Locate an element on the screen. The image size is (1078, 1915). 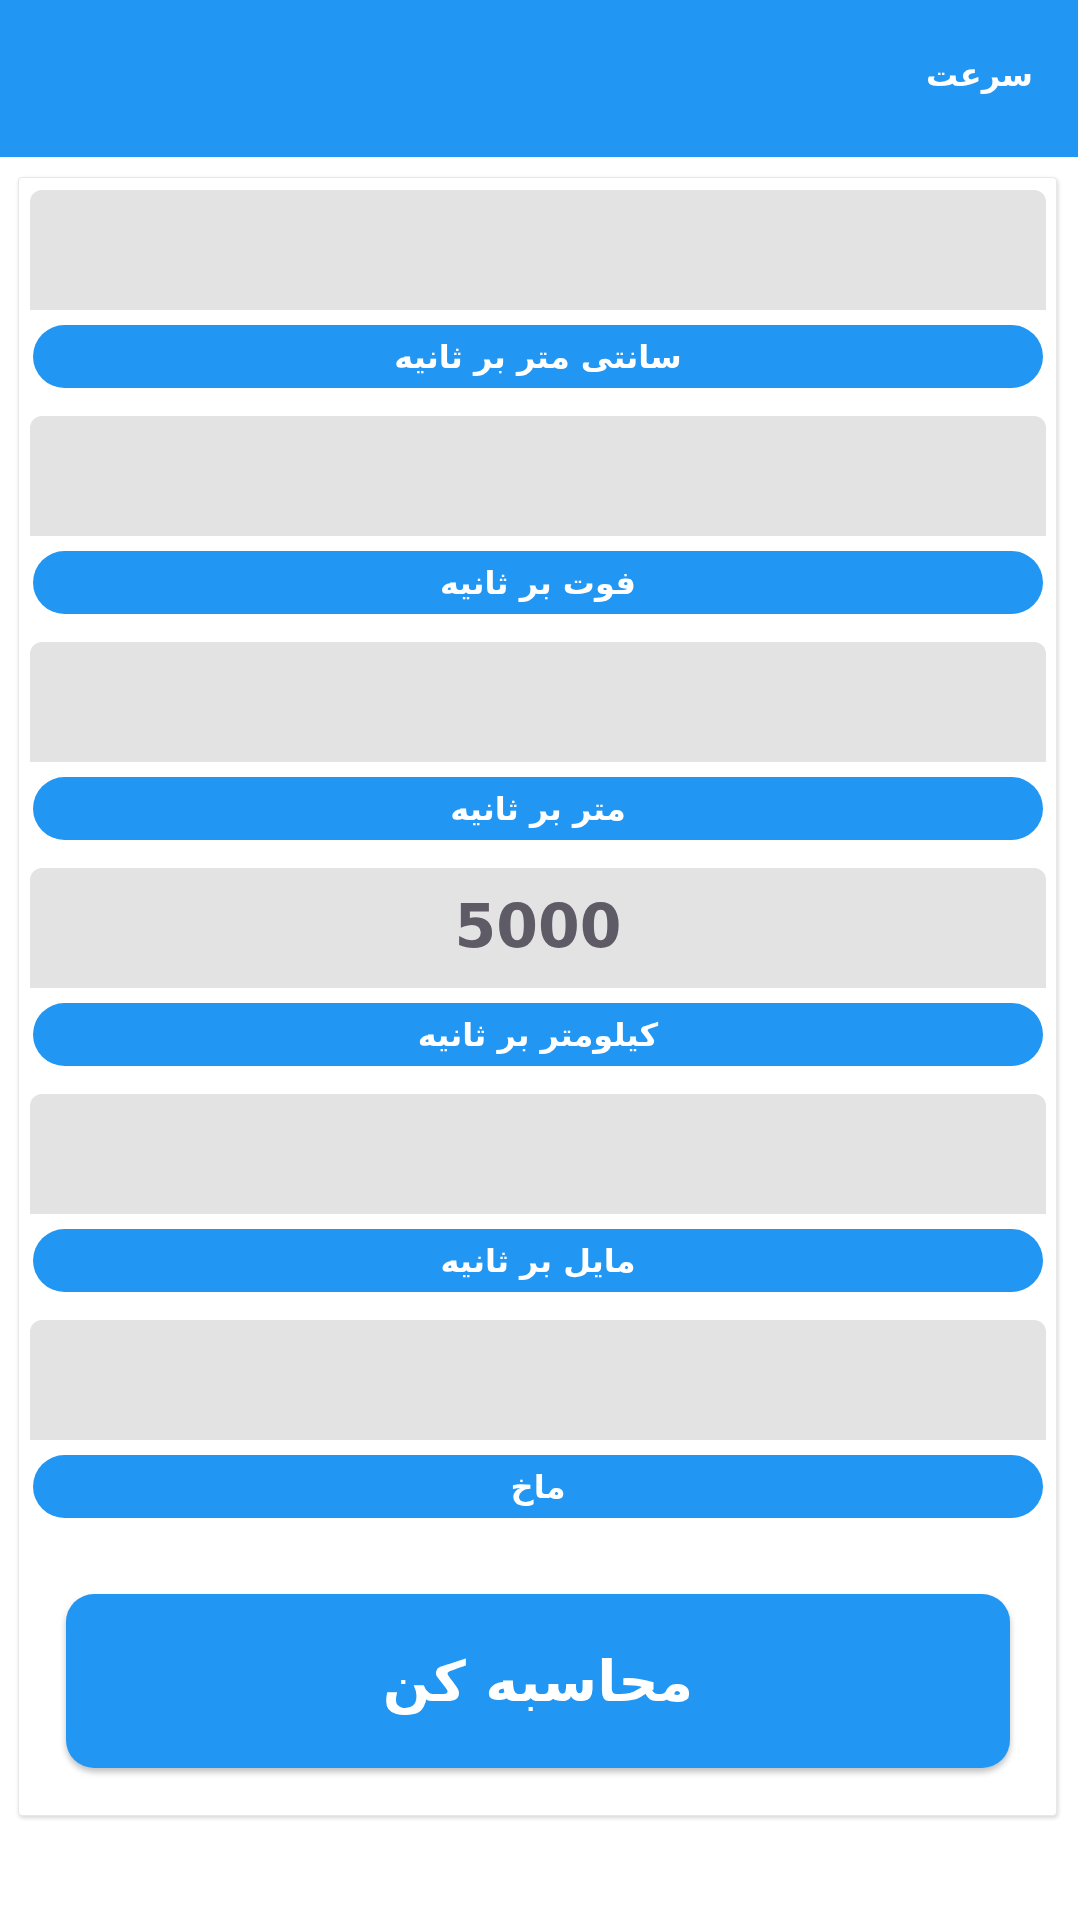
unit-label: سانتی متر بر ثانیه is located at coordinates (538, 356).